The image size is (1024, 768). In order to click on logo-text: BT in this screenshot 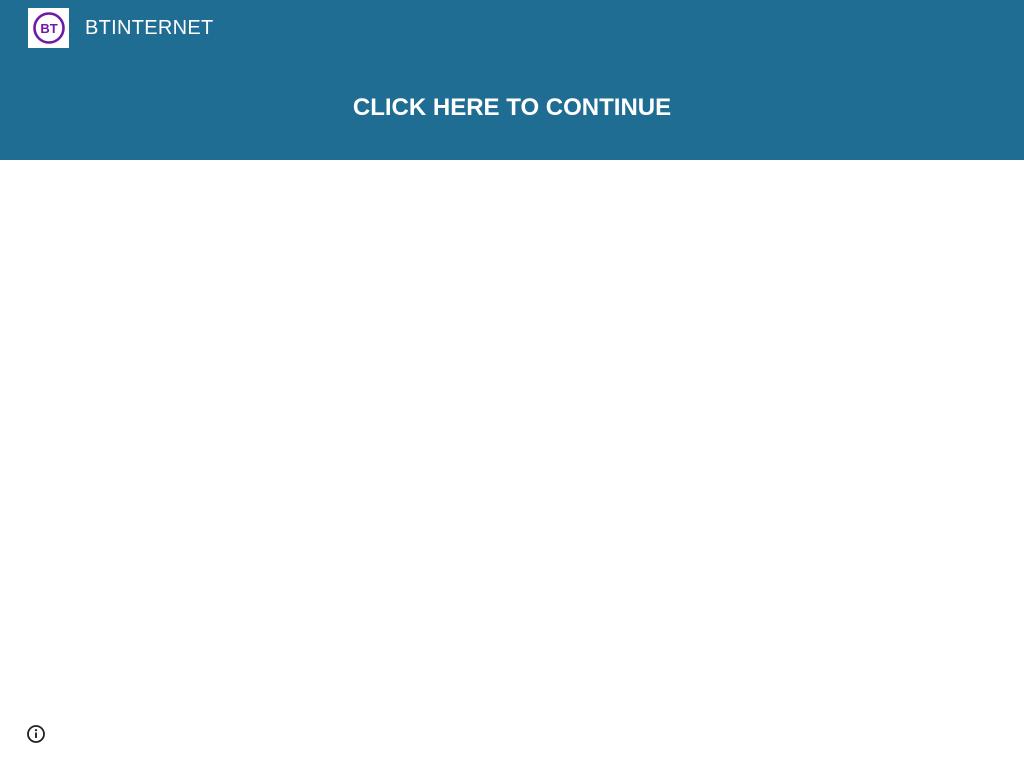, I will do `click(48, 28)`.